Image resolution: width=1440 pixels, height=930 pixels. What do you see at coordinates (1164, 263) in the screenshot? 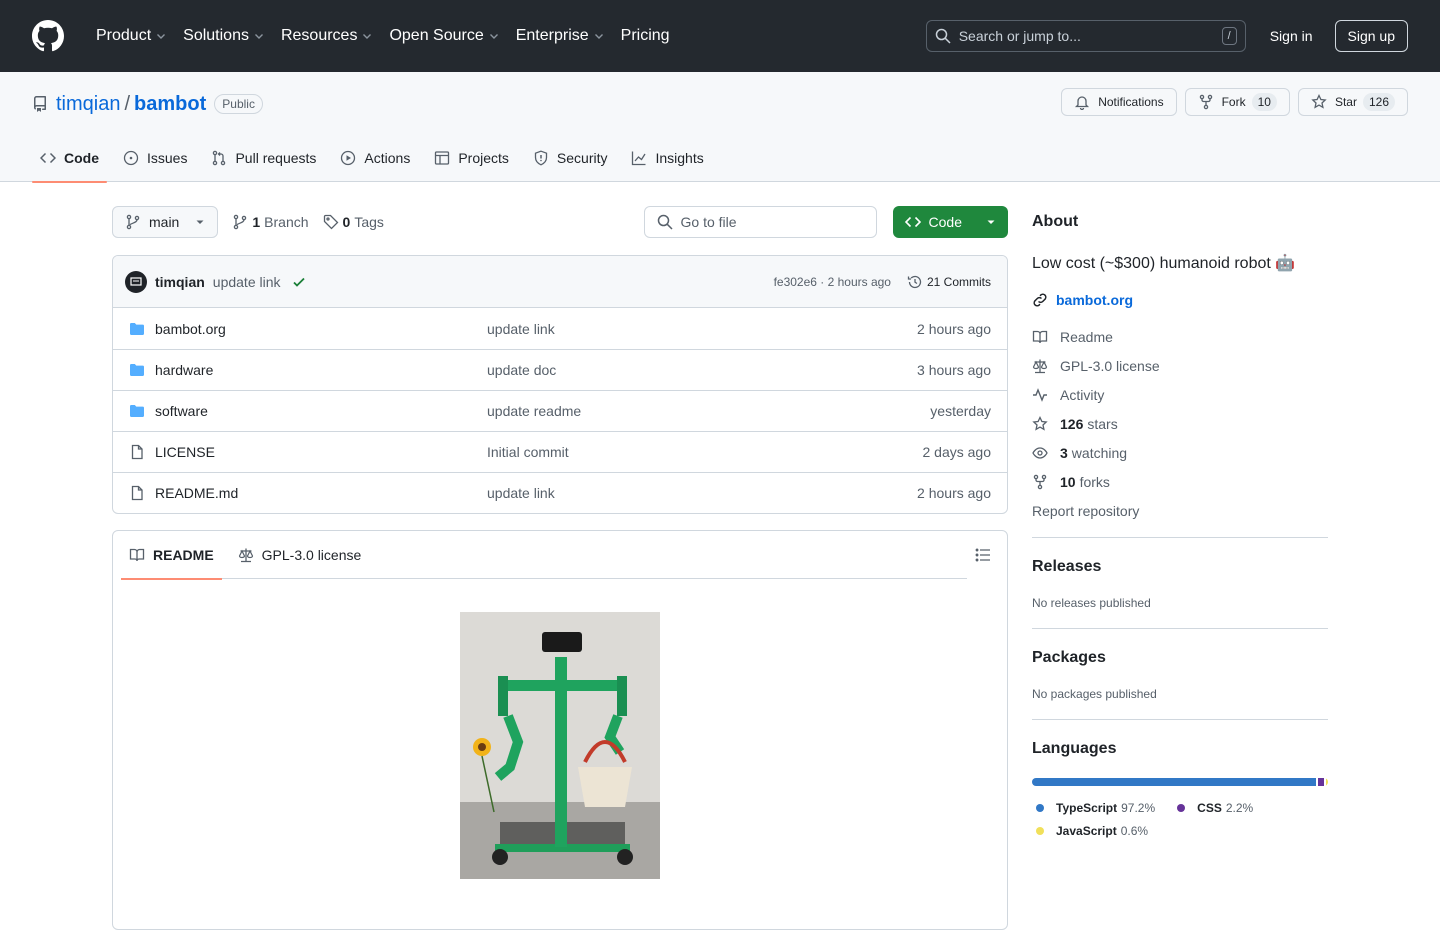
I see `about-description: Low cost (~$300) humanoid robot 🤖` at bounding box center [1164, 263].